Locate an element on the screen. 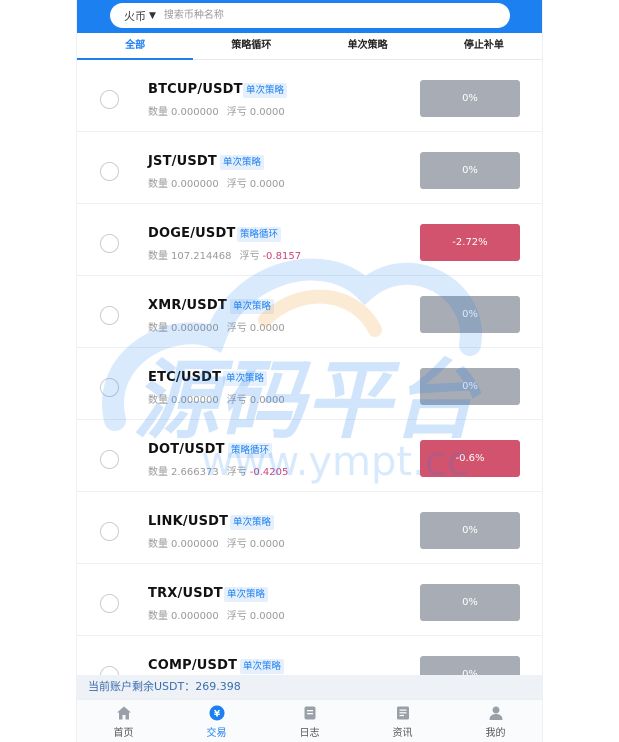 The image size is (619, 742). user-icon is located at coordinates (496, 713).